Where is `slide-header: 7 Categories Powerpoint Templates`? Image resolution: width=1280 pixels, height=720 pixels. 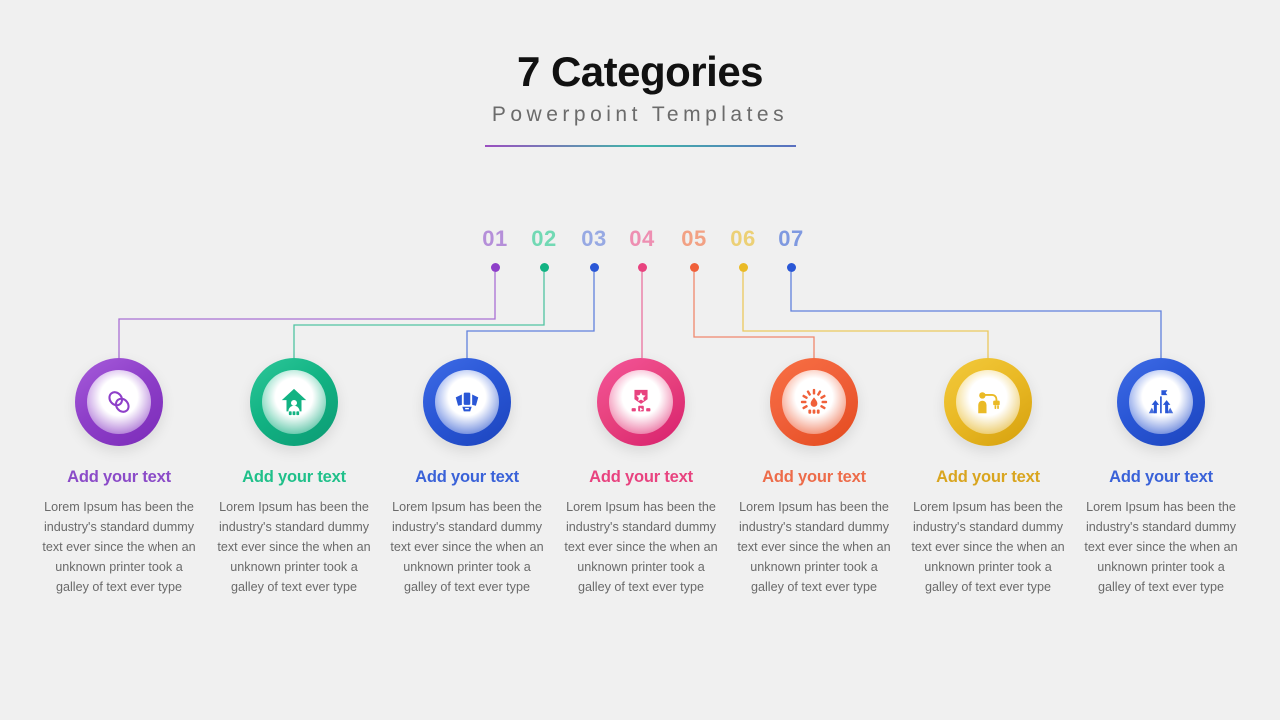 slide-header: 7 Categories Powerpoint Templates is located at coordinates (640, 98).